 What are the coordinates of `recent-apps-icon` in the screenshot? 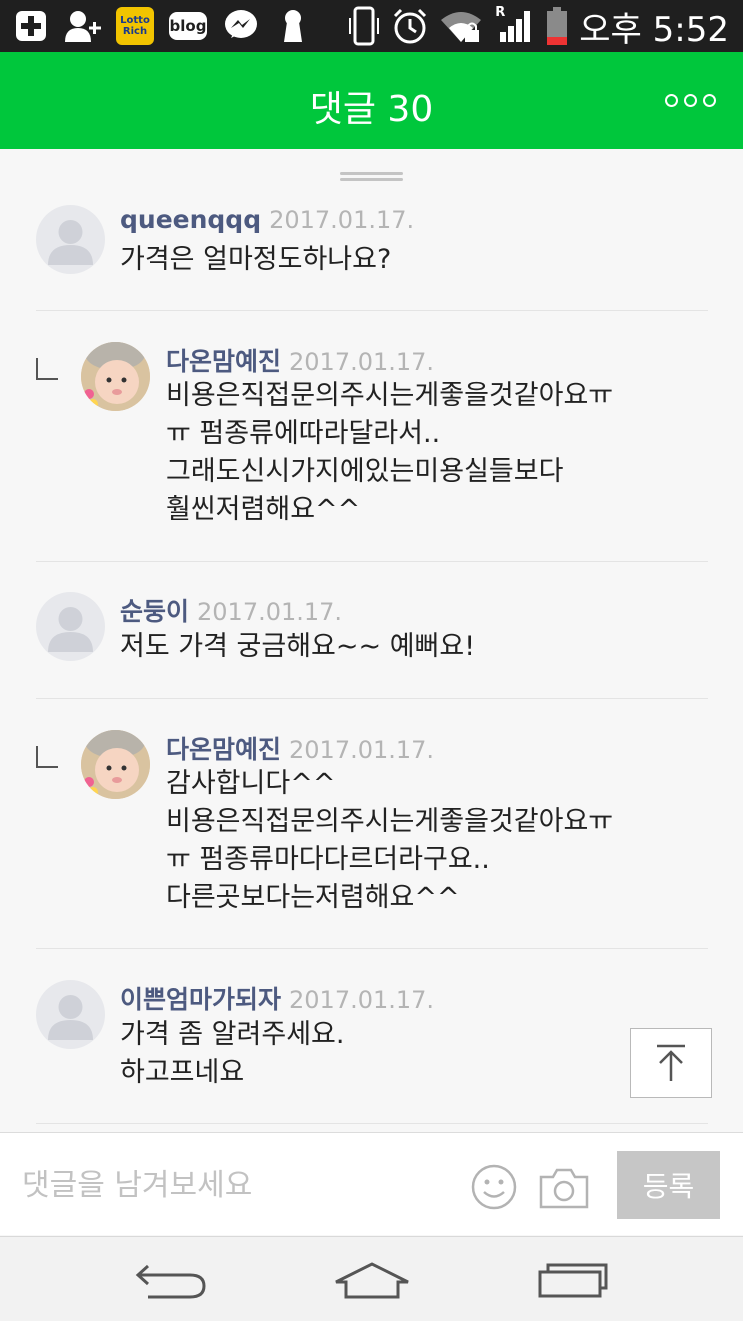 It's located at (573, 1280).